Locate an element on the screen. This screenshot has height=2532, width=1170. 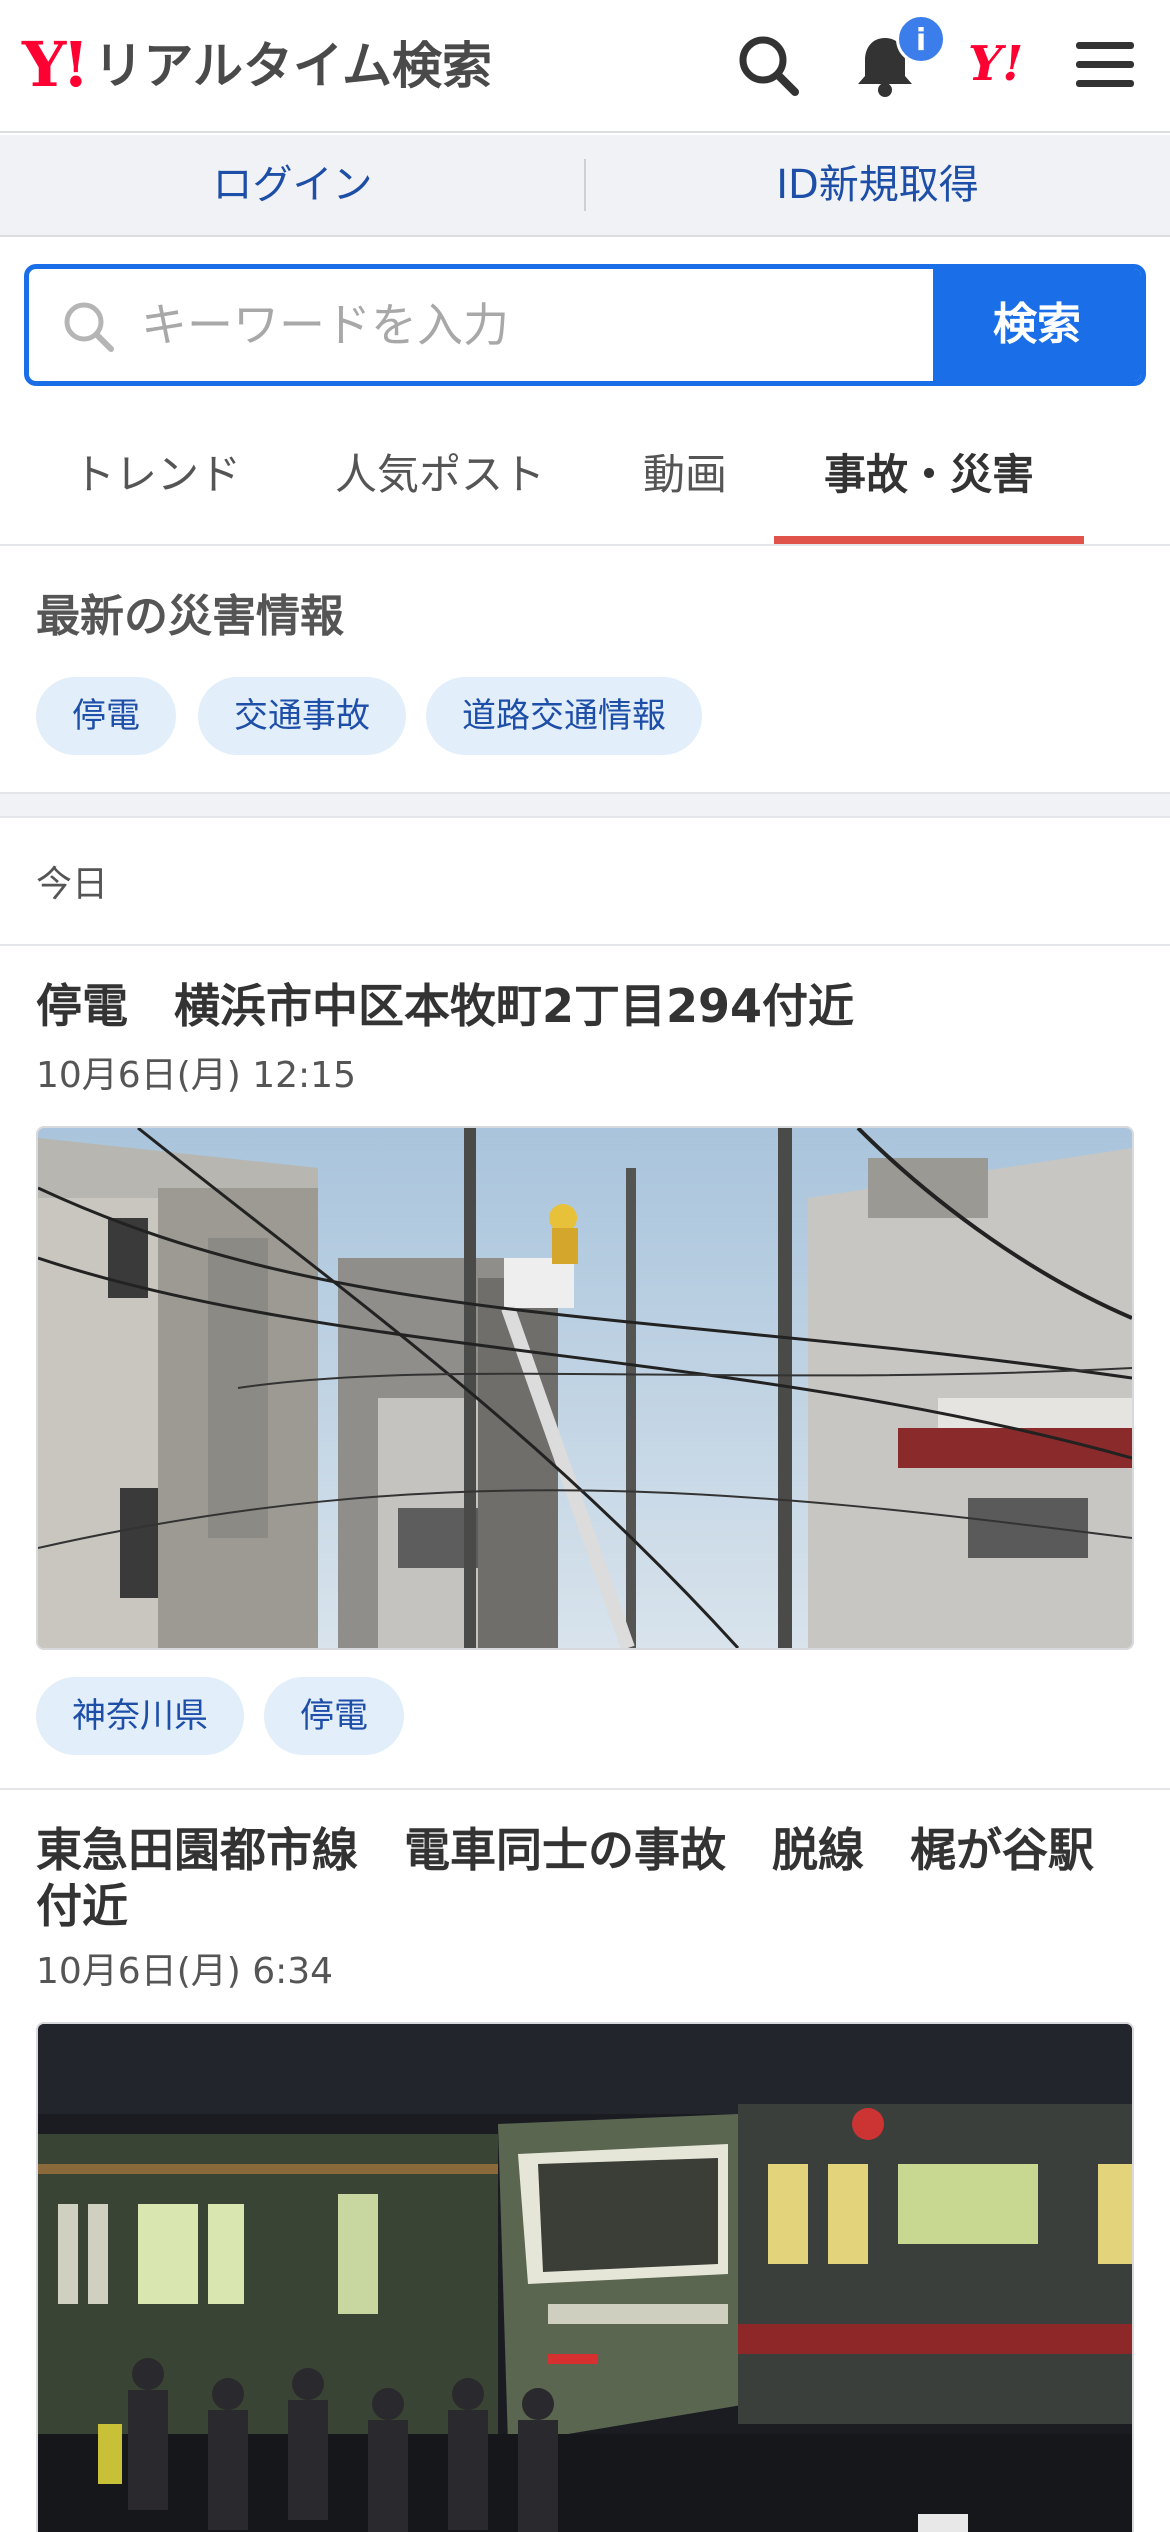
signup-link: ID新規取得 is located at coordinates (877, 185).